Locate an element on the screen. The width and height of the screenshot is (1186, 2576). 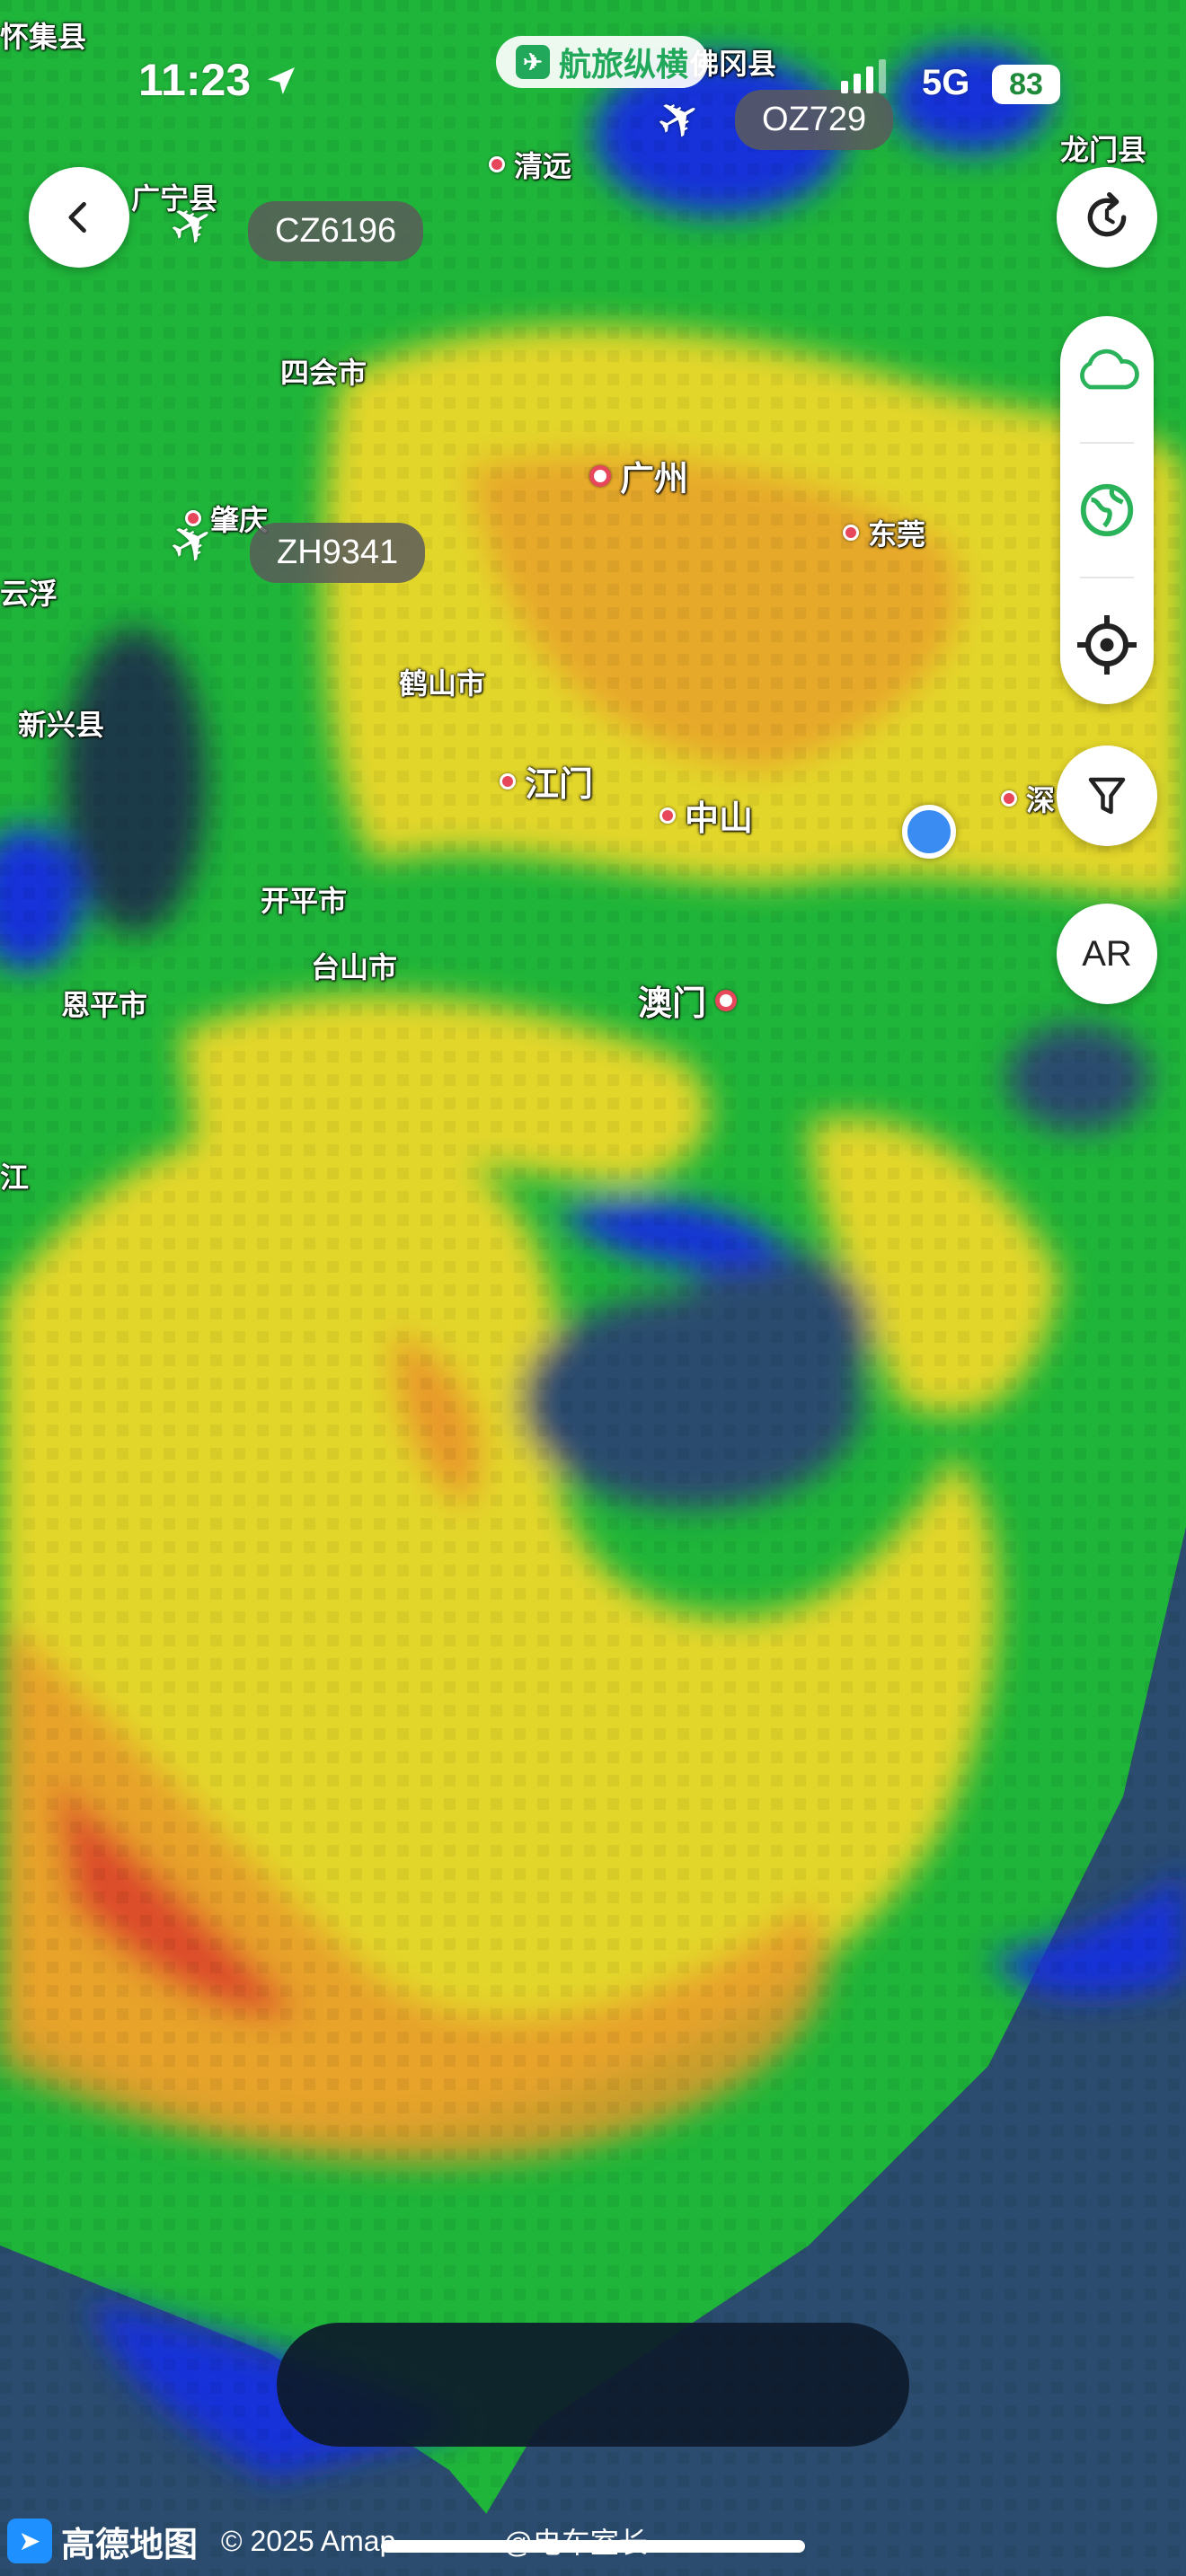
city-label-huaiji: 怀集县 is located at coordinates (43, 37).